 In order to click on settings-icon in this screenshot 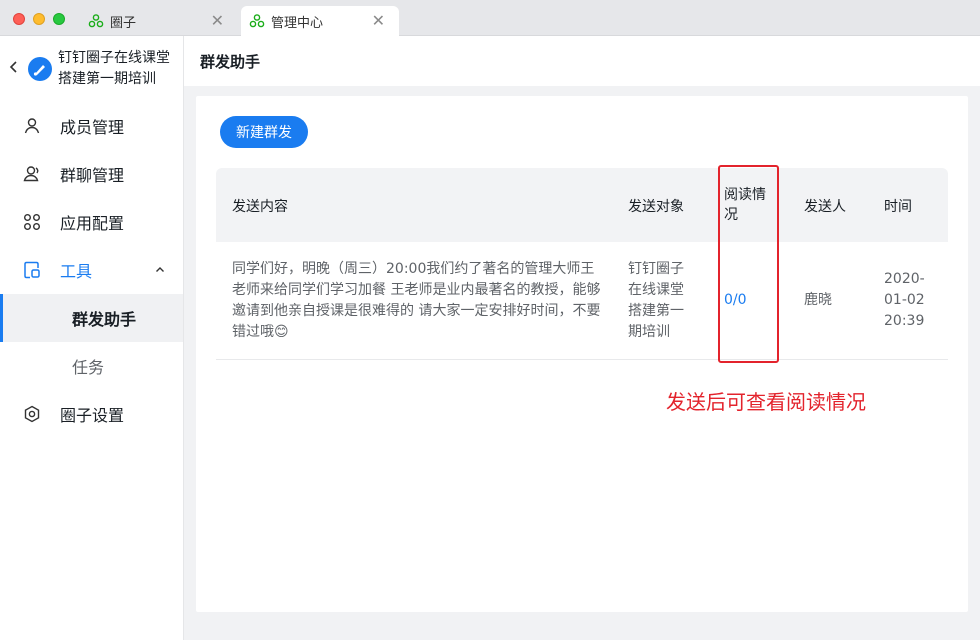, I will do `click(32, 414)`.